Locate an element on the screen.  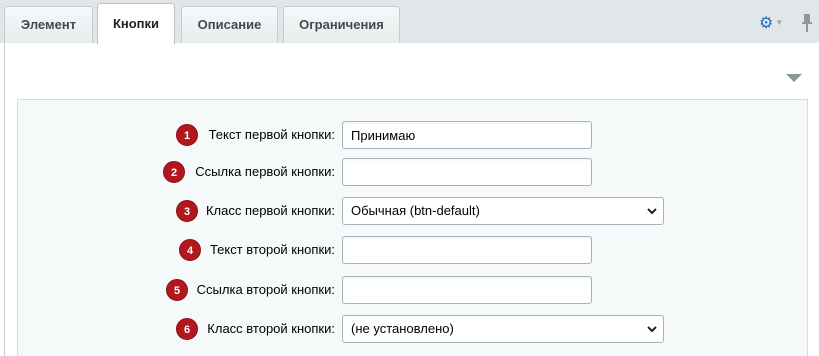
pin-icon is located at coordinates (807, 23).